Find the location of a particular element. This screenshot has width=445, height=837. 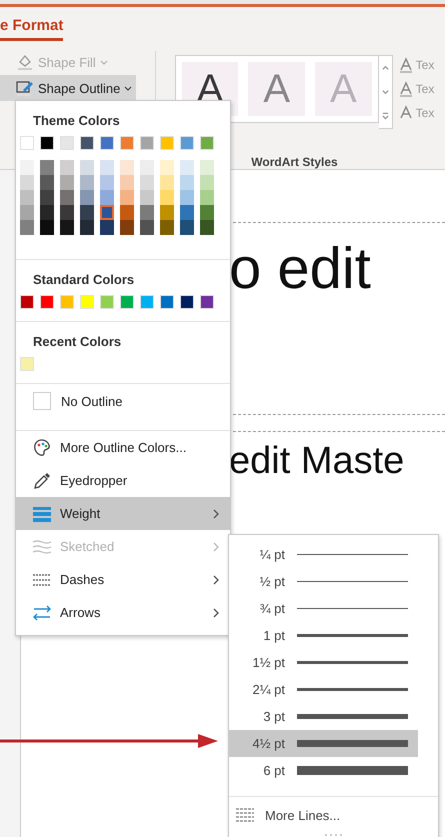

weight-option: ¼ pt is located at coordinates (333, 554).